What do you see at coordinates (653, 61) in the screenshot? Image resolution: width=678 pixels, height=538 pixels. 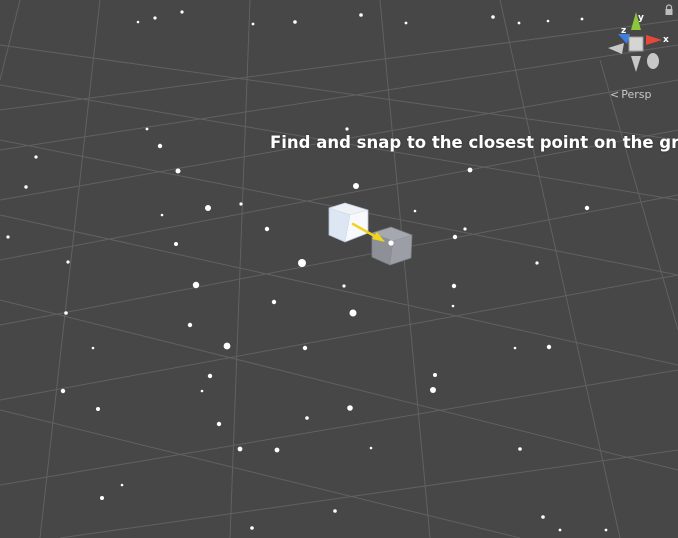 I see `neg-z-axis-cone` at bounding box center [653, 61].